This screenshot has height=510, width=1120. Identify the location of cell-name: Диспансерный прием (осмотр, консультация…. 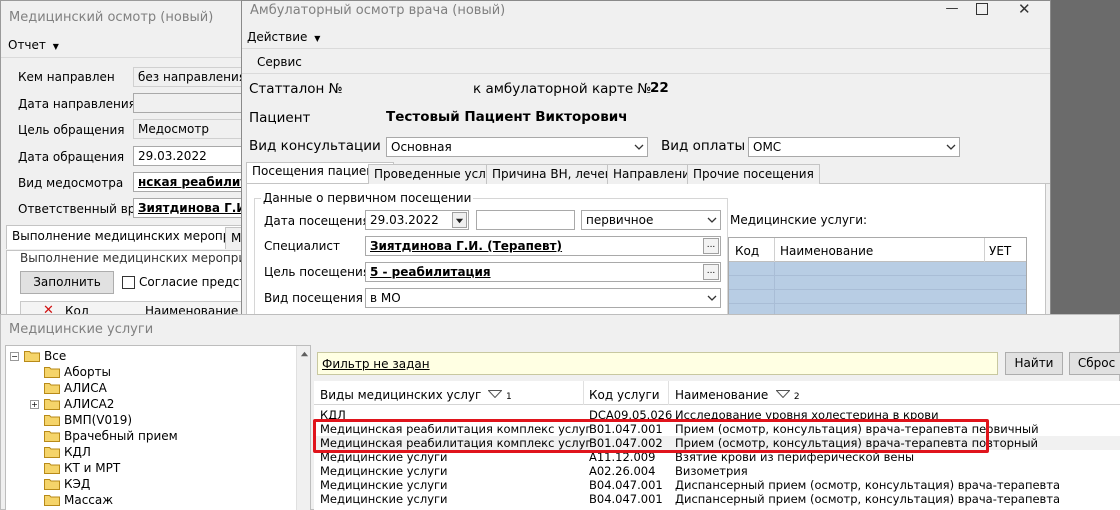
(868, 485).